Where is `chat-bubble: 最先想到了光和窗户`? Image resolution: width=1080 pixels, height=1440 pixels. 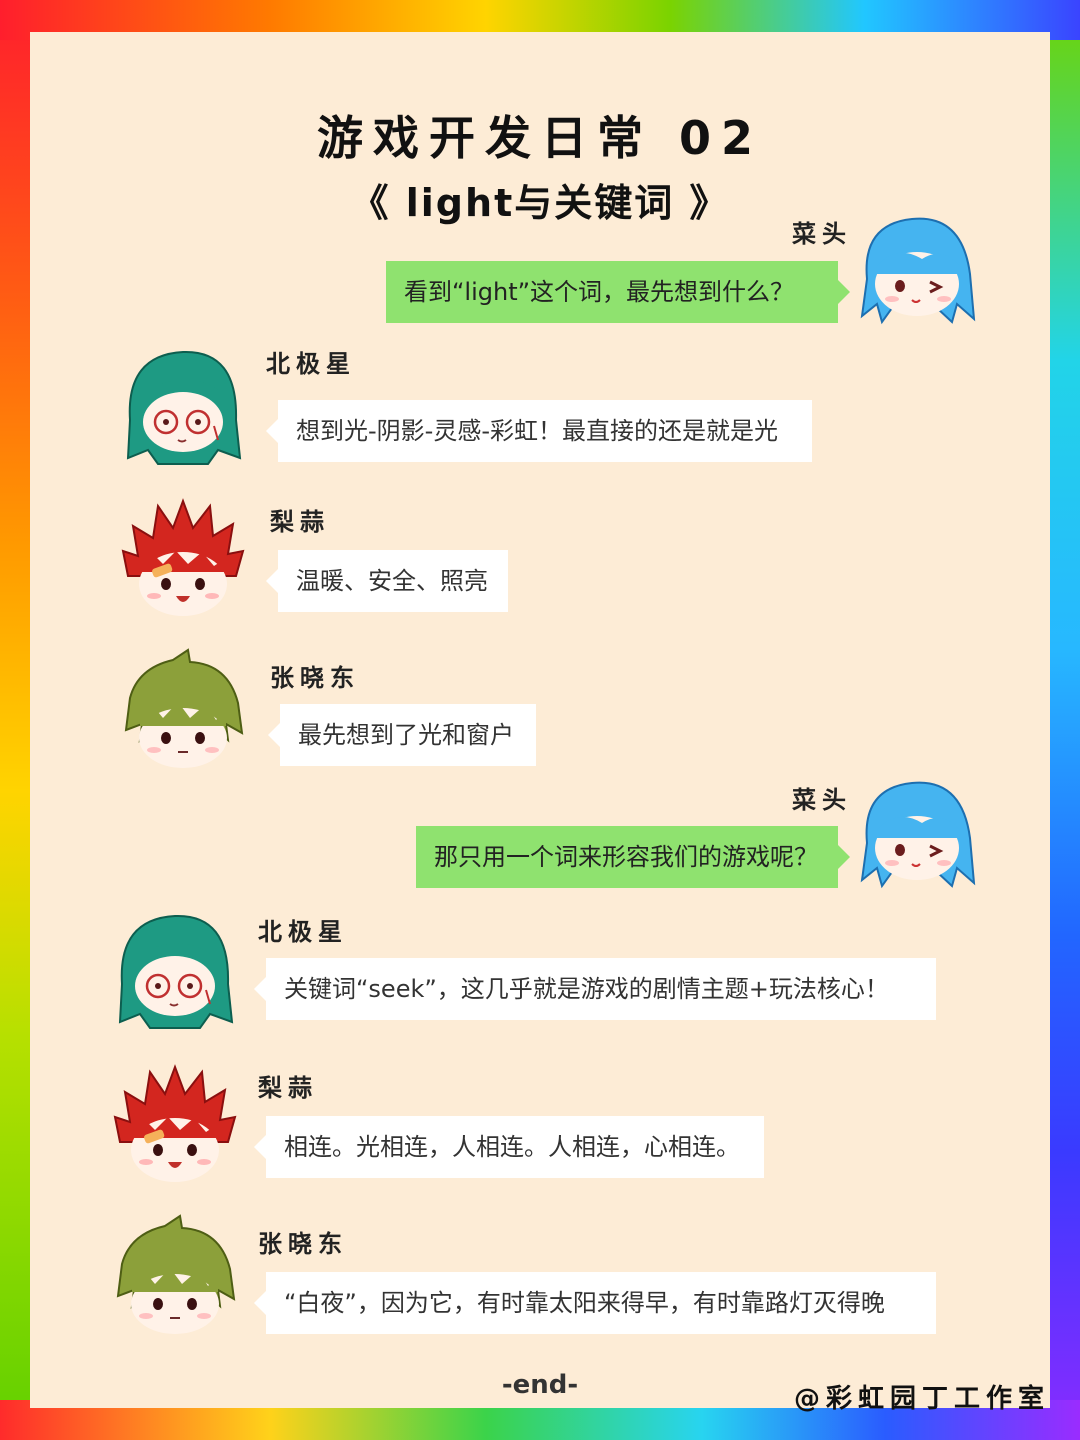
chat-bubble: 最先想到了光和窗户 is located at coordinates (402, 735).